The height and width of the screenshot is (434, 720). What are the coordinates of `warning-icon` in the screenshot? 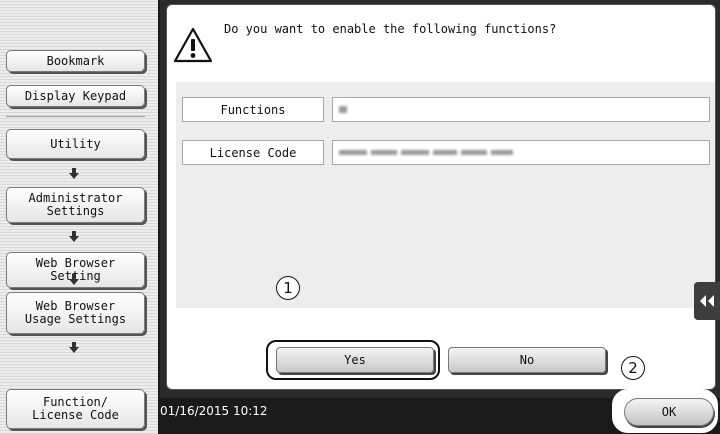 It's located at (193, 45).